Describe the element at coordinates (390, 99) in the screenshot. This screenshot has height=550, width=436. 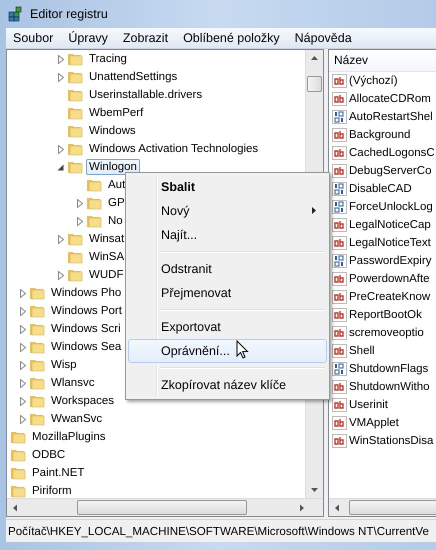
I see `value-name: AllocateCDRom` at that location.